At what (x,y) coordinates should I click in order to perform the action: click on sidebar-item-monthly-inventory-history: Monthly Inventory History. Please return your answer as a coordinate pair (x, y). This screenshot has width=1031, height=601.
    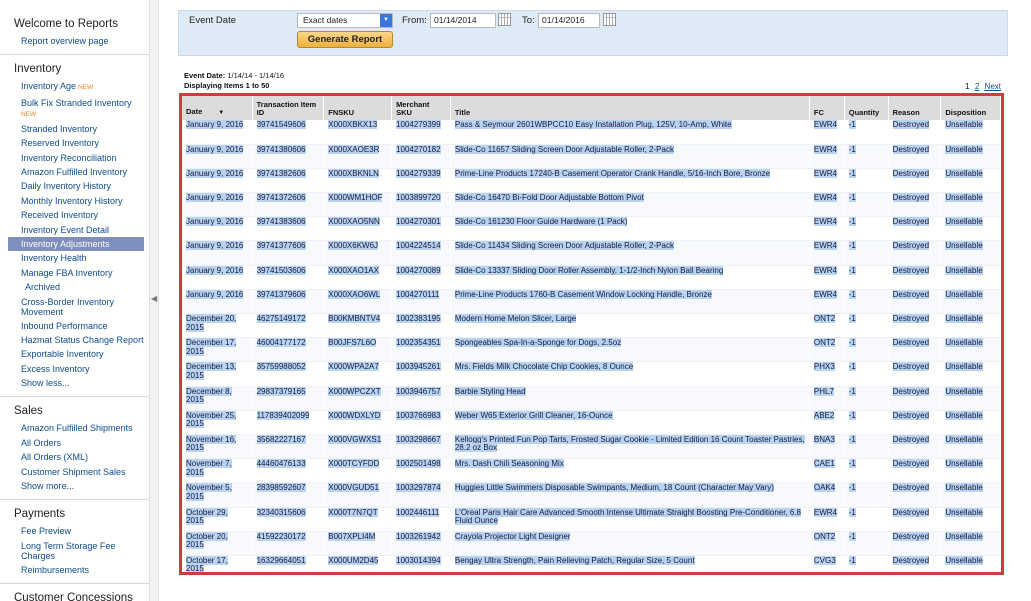
    Looking at the image, I should click on (82, 201).